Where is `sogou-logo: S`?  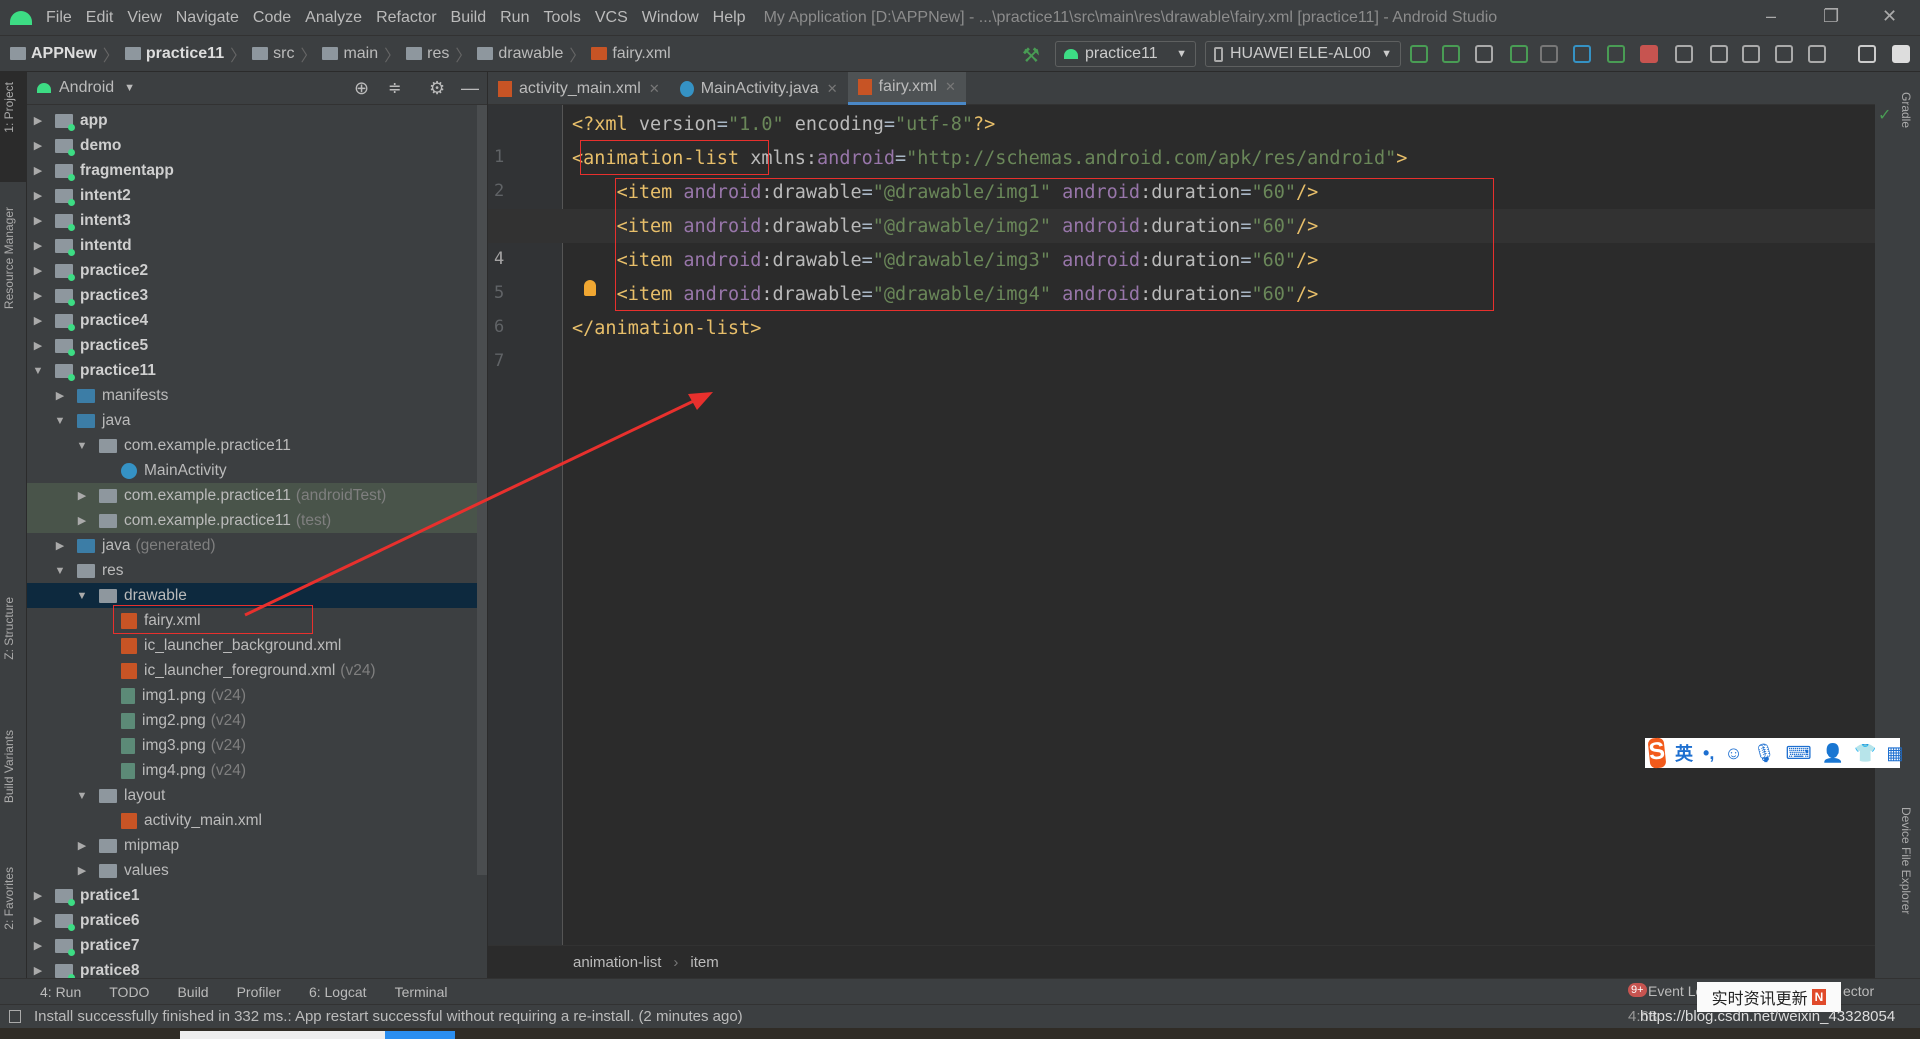 sogou-logo: S is located at coordinates (1657, 753).